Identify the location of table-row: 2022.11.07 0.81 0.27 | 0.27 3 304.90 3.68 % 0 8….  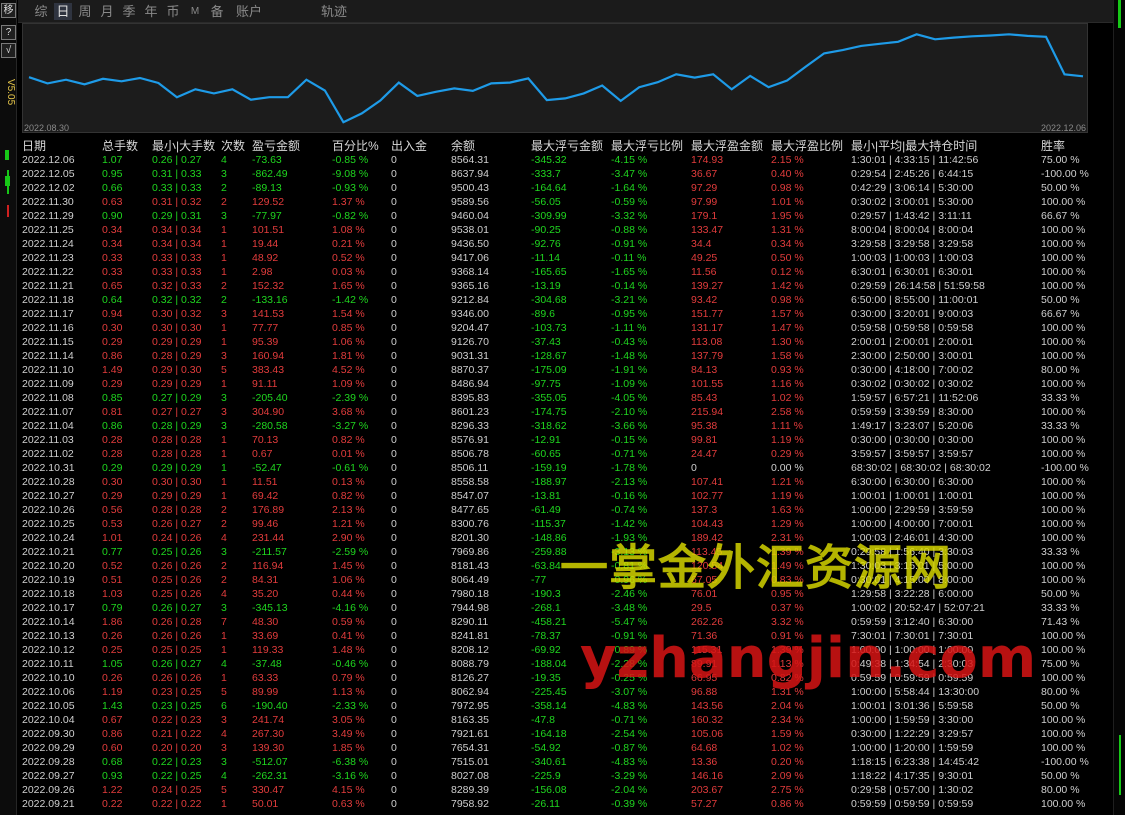
(567, 412).